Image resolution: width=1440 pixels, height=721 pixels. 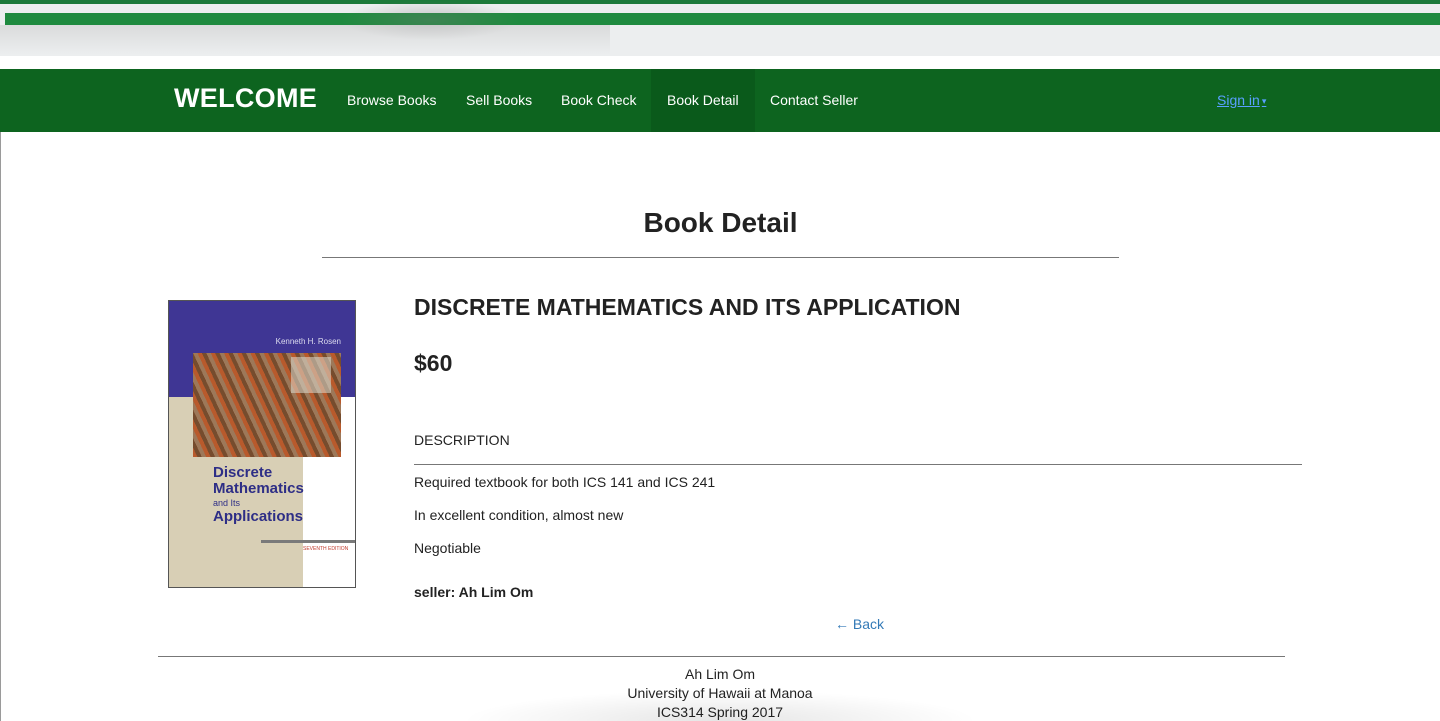 What do you see at coordinates (720, 705) in the screenshot?
I see `footer-shadow` at bounding box center [720, 705].